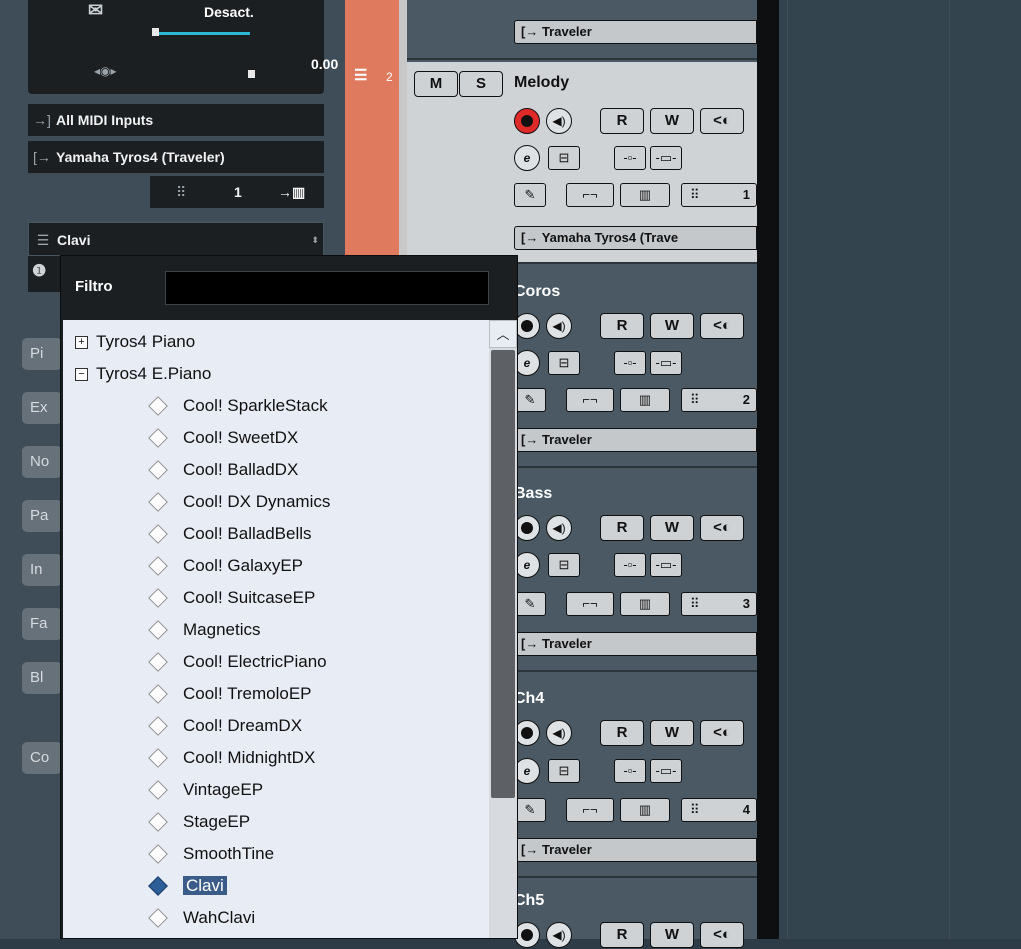 The height and width of the screenshot is (949, 1021). I want to click on record-enable-button, so click(527, 121).